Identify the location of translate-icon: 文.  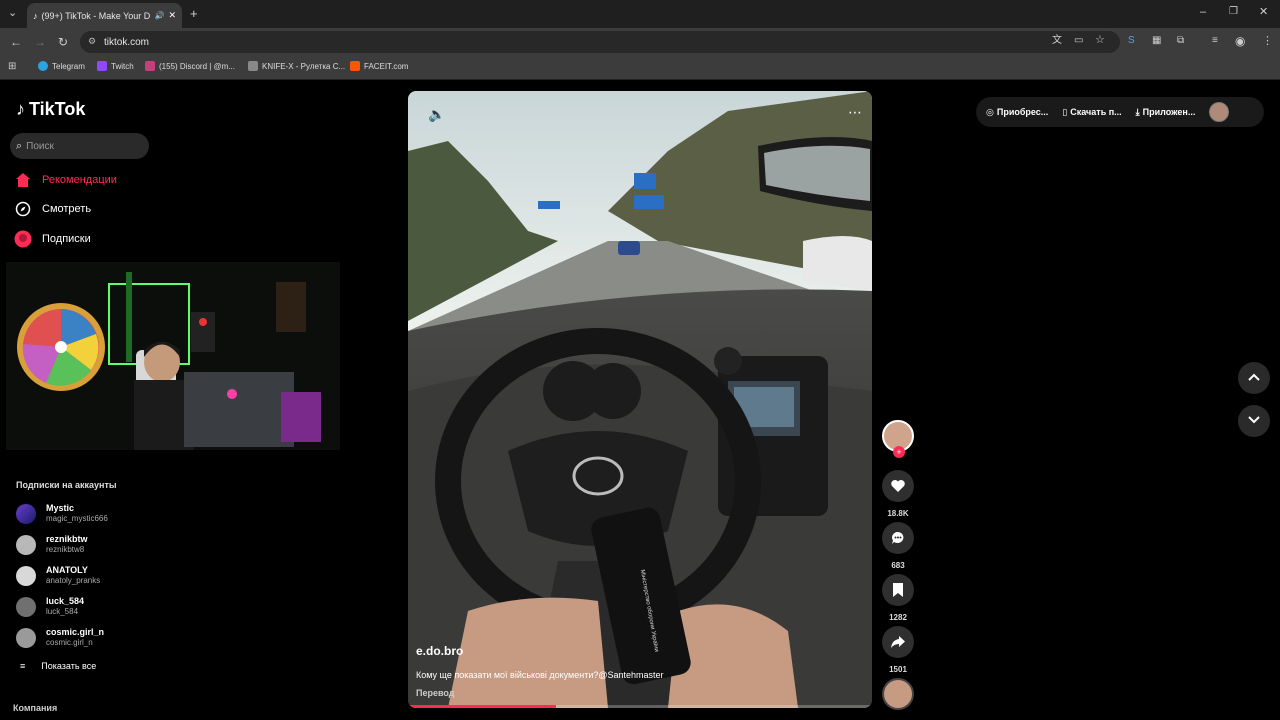
(1057, 41).